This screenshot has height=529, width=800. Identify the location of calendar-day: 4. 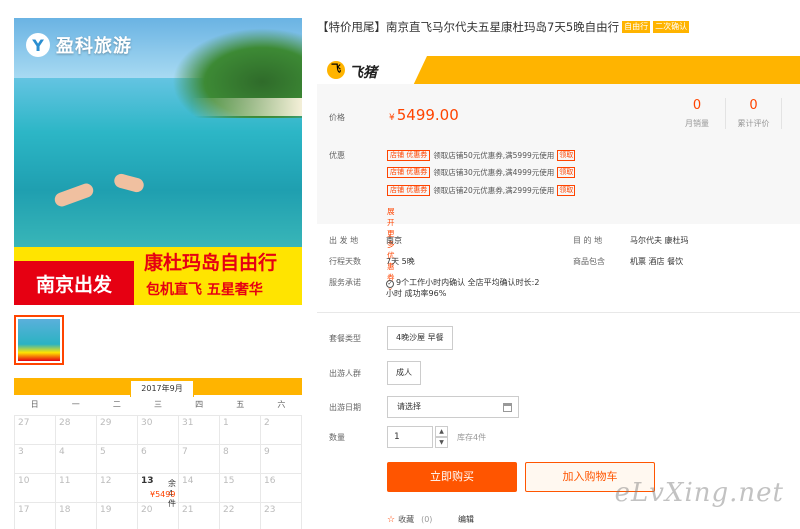
(76, 459).